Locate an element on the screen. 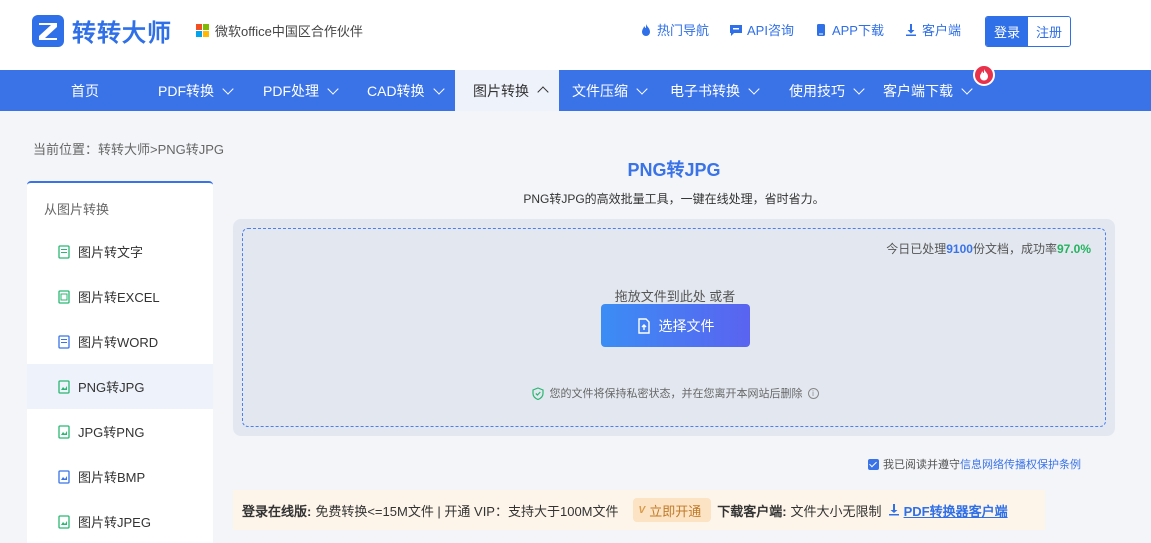 The width and height of the screenshot is (1151, 543). top-link-label: API咨询 is located at coordinates (770, 30).